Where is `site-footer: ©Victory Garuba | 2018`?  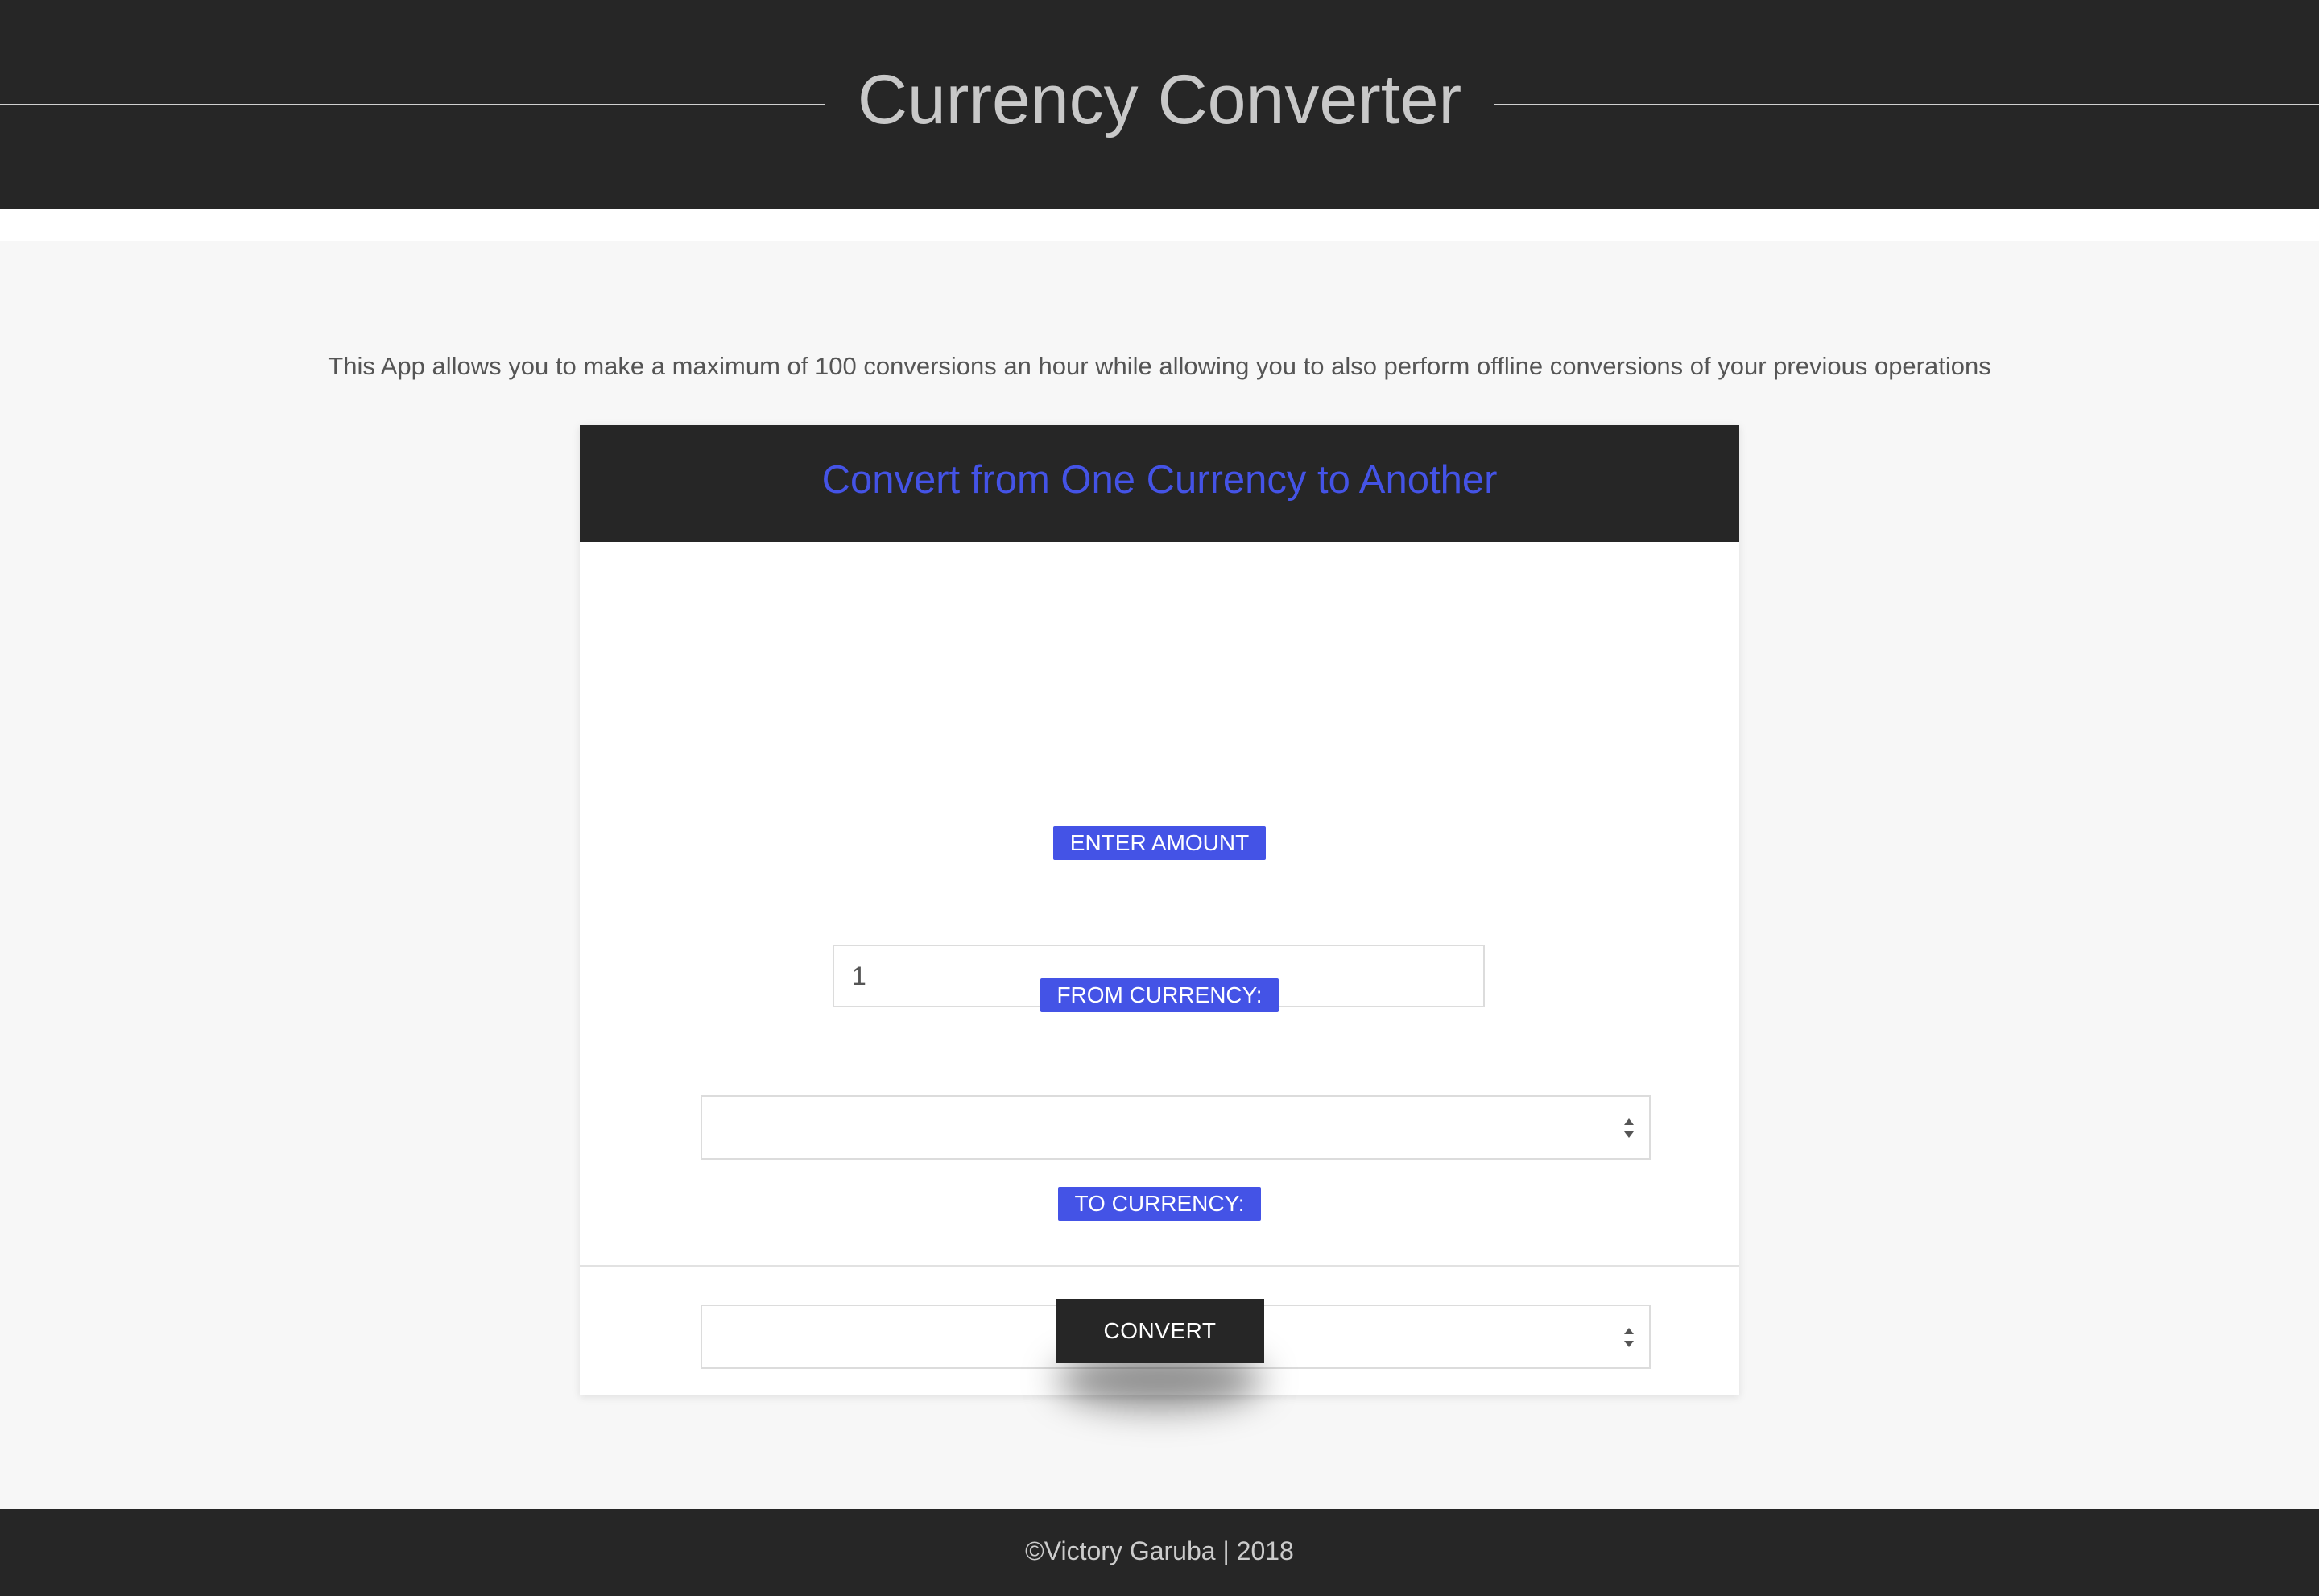
site-footer: ©Victory Garuba | 2018 is located at coordinates (1159, 1552).